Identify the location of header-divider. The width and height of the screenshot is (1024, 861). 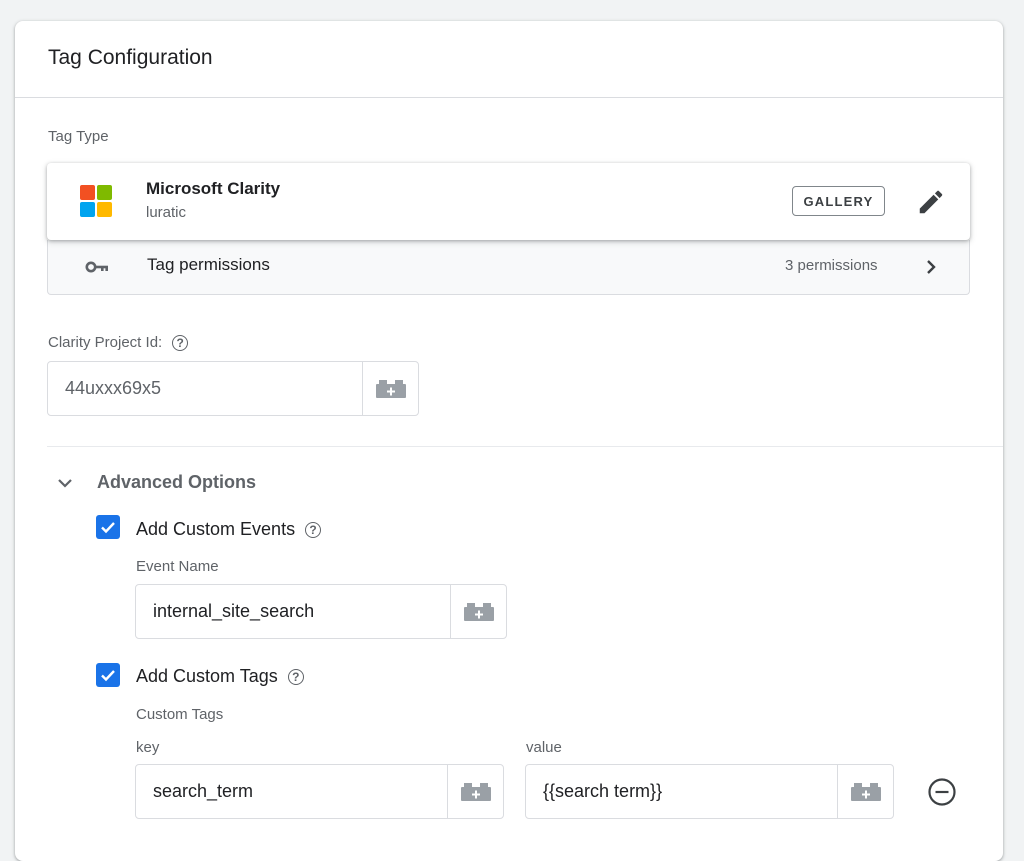
(509, 97).